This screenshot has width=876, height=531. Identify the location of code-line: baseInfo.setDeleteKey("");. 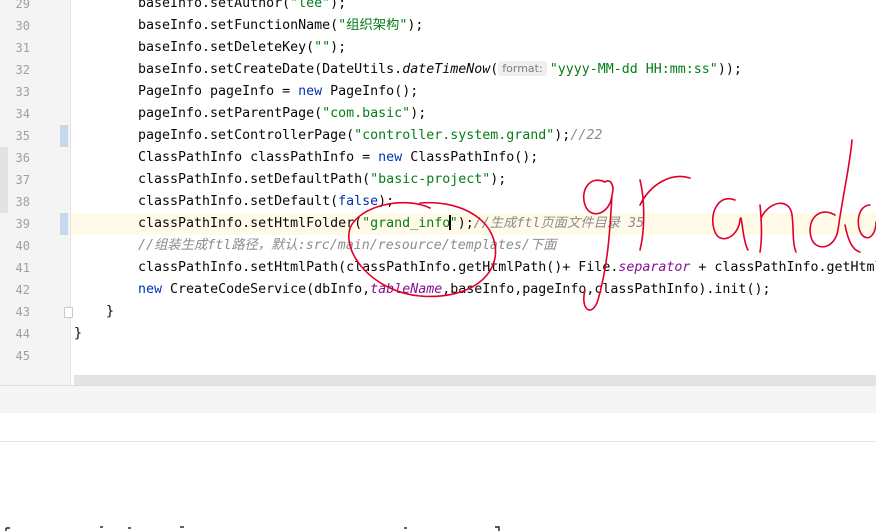
(242, 48).